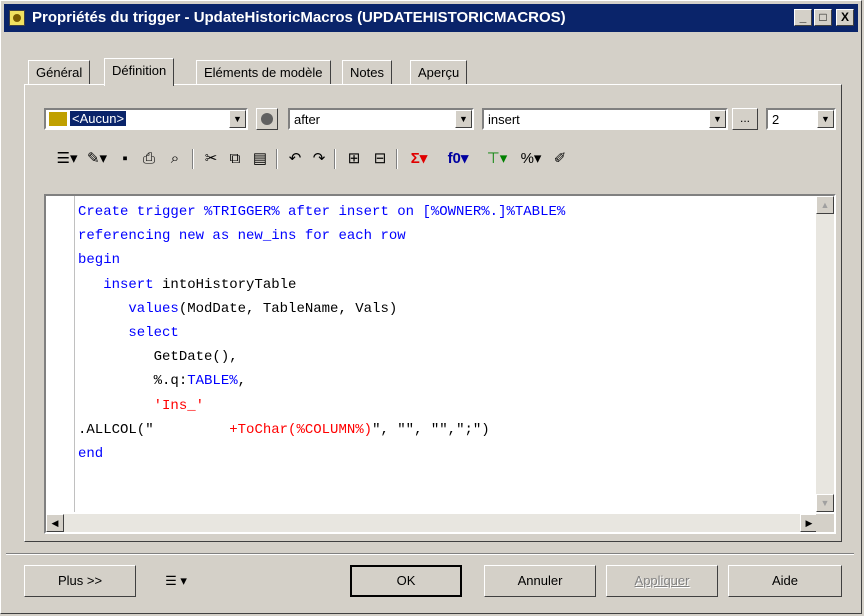 The height and width of the screenshot is (616, 864). I want to click on code-token: TABLE%, so click(212, 381).